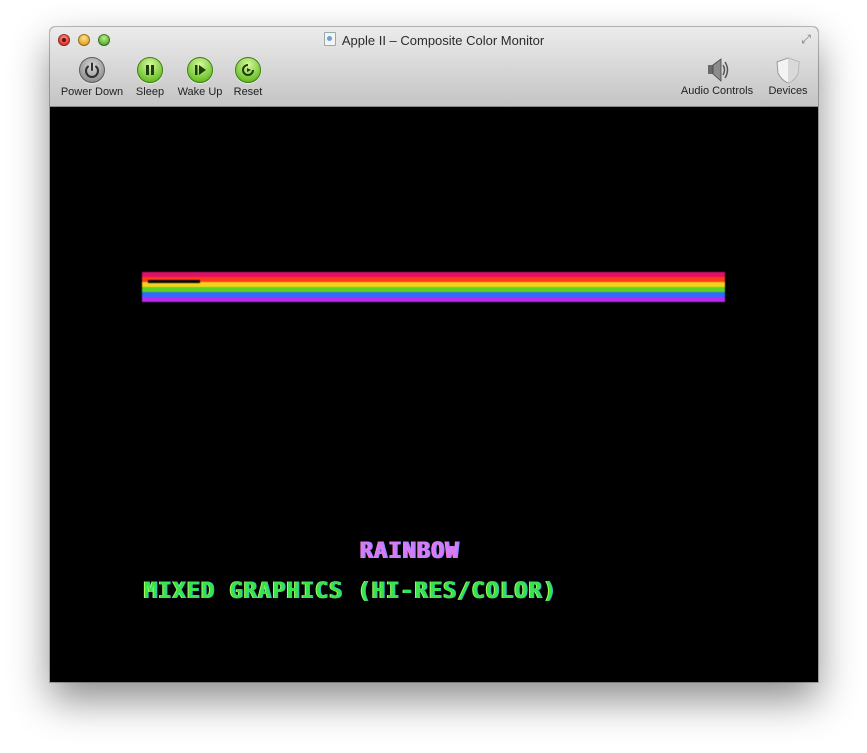 This screenshot has height=753, width=867. I want to click on power-icon, so click(92, 70).